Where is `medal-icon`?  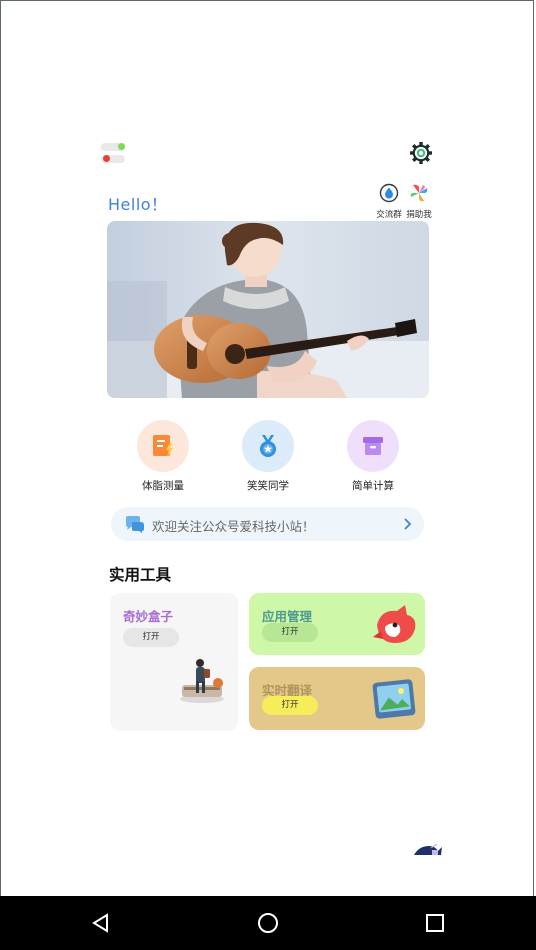
medal-icon is located at coordinates (268, 446).